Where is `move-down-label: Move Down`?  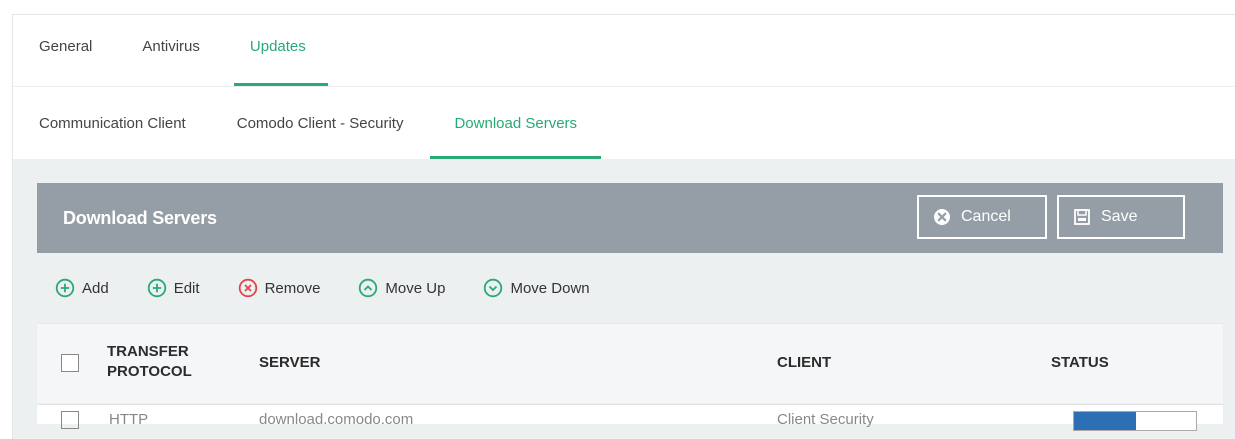 move-down-label: Move Down is located at coordinates (550, 288).